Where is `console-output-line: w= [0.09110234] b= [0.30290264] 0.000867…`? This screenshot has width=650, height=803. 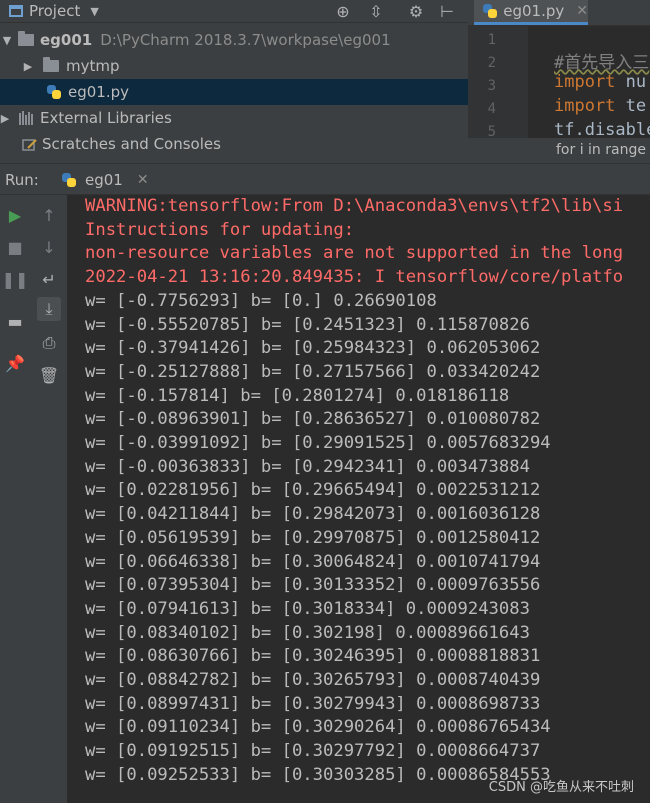 console-output-line: w= [0.09110234] b= [0.30290264] 0.000867… is located at coordinates (318, 727).